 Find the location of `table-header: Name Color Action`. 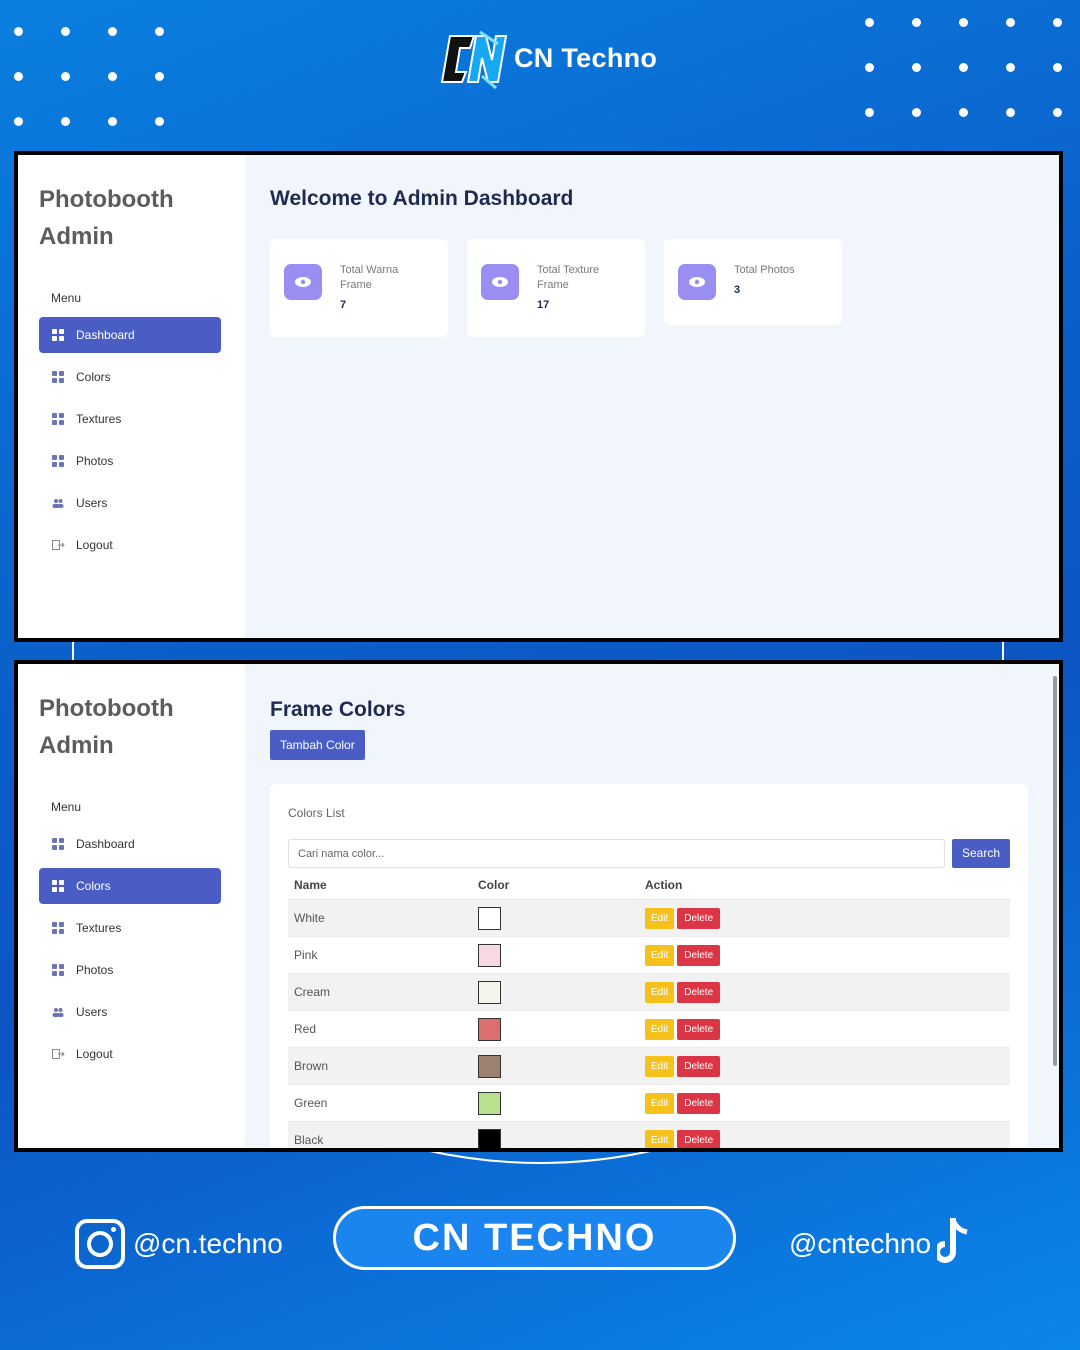

table-header: Name Color Action is located at coordinates (649, 885).